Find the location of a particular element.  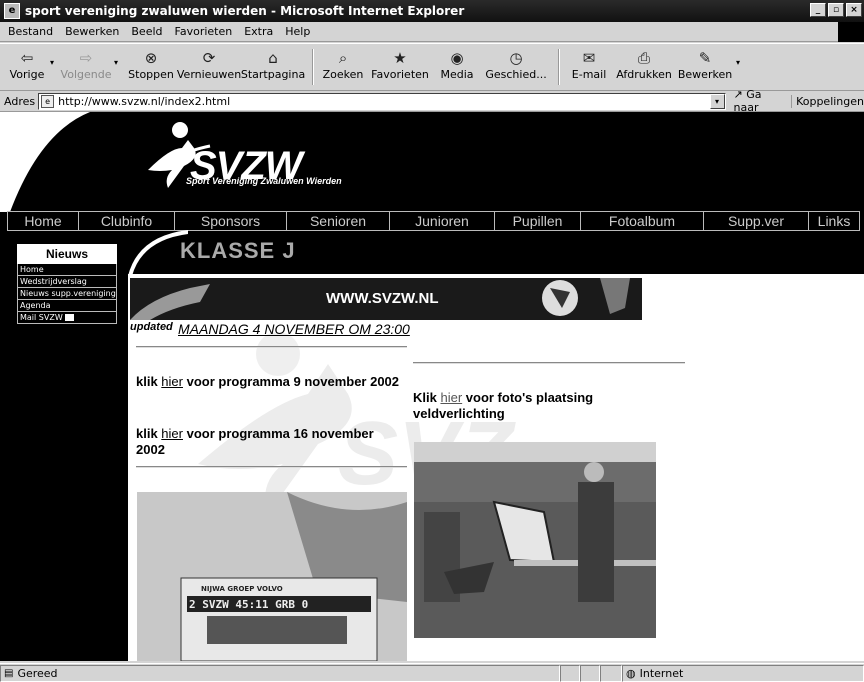

search-label: Zoeken is located at coordinates (343, 74).